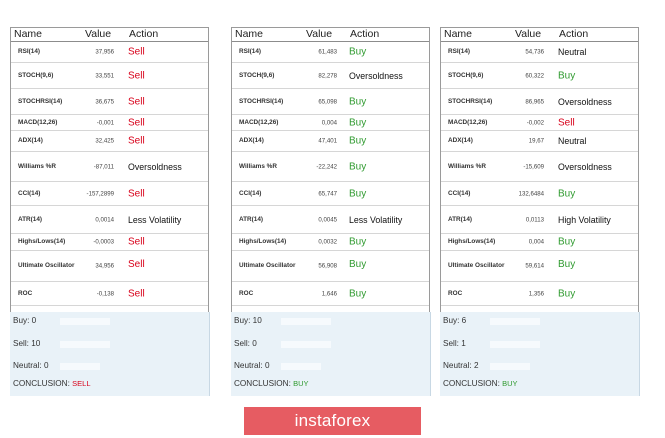  I want to click on buy-count: Buy: 0, so click(25, 320).